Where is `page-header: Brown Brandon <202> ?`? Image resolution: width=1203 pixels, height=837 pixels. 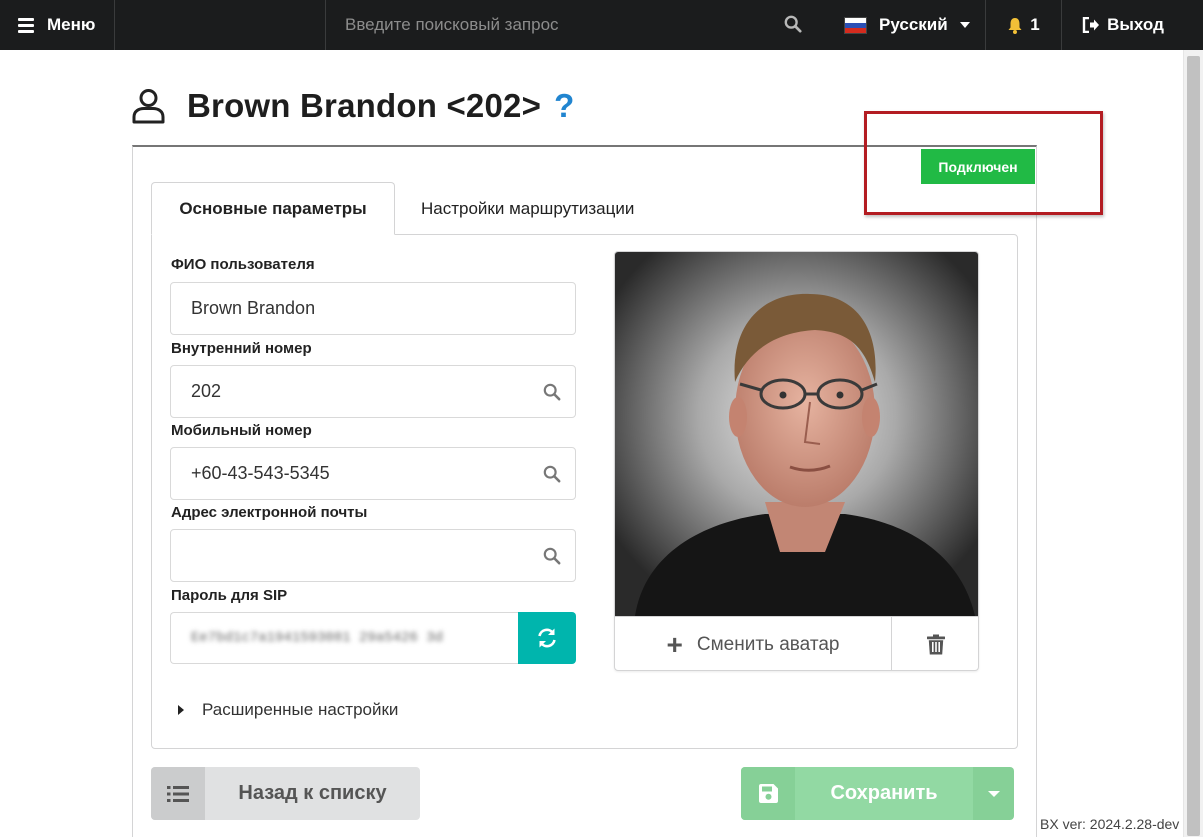 page-header: Brown Brandon <202> ? is located at coordinates (353, 106).